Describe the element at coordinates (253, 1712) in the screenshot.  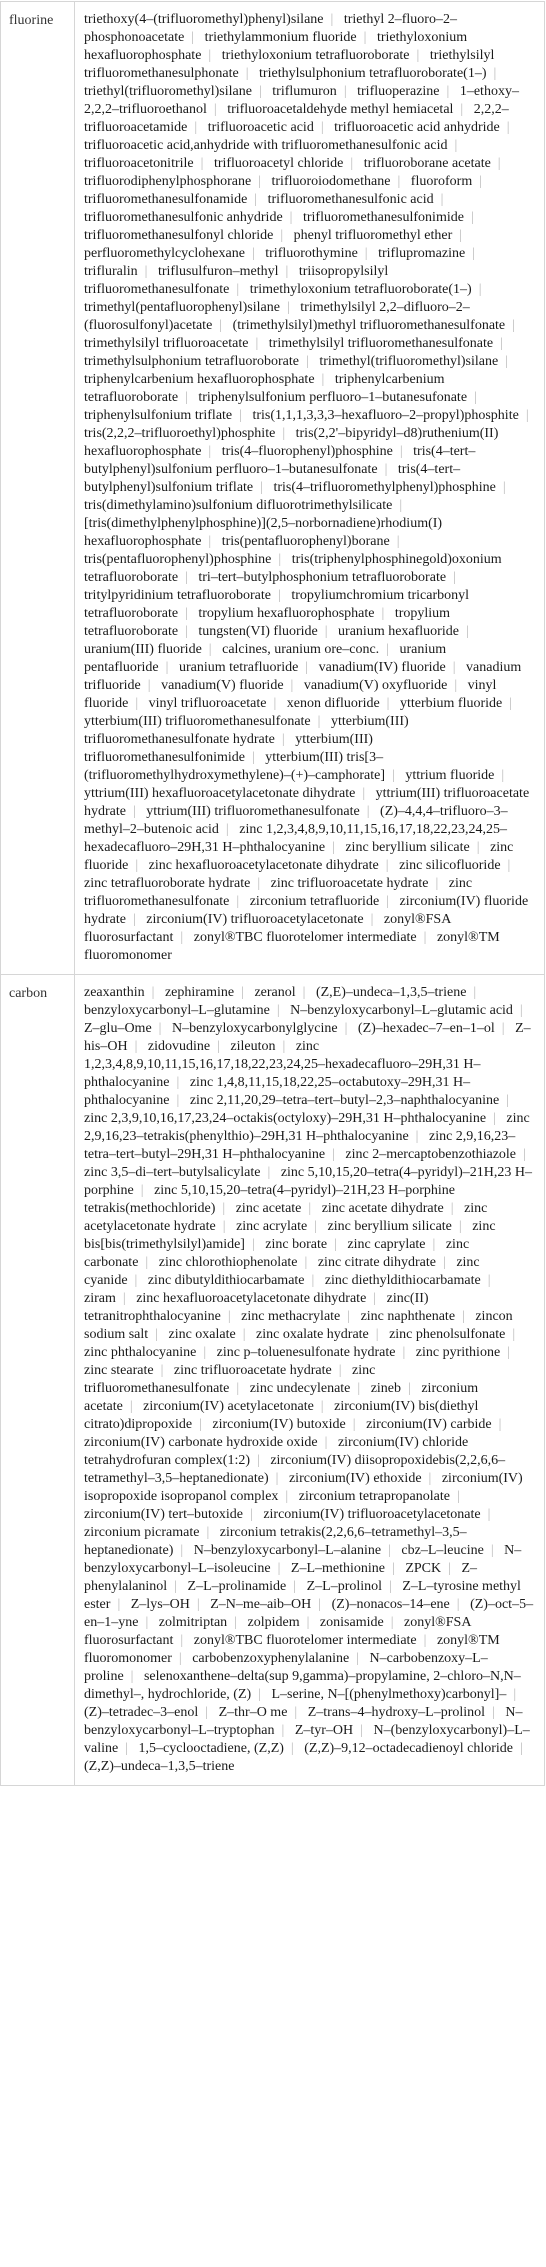
I see `compound-name: Z–thr–O me` at that location.